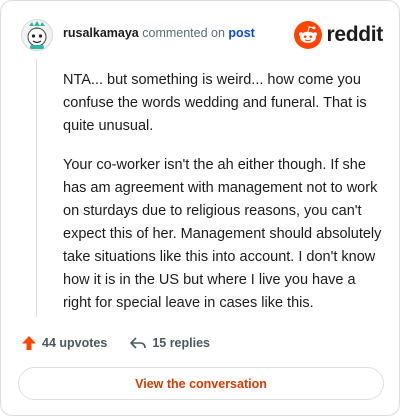 The width and height of the screenshot is (400, 416). What do you see at coordinates (75, 343) in the screenshot?
I see `upvote-count: 44 upvotes` at bounding box center [75, 343].